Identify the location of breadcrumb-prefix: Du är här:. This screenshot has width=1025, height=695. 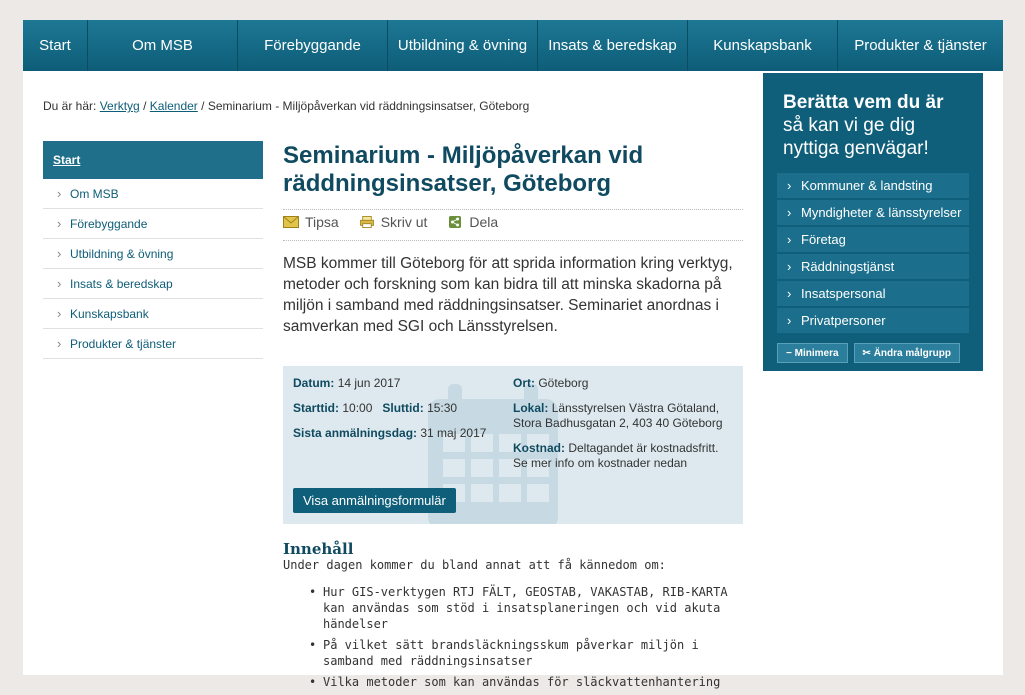
(70, 106).